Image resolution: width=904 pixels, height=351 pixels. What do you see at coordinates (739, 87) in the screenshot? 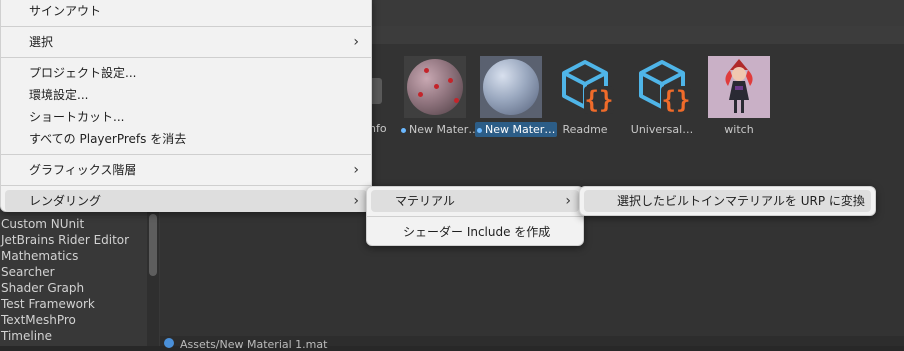
I see `image-thumbnail` at bounding box center [739, 87].